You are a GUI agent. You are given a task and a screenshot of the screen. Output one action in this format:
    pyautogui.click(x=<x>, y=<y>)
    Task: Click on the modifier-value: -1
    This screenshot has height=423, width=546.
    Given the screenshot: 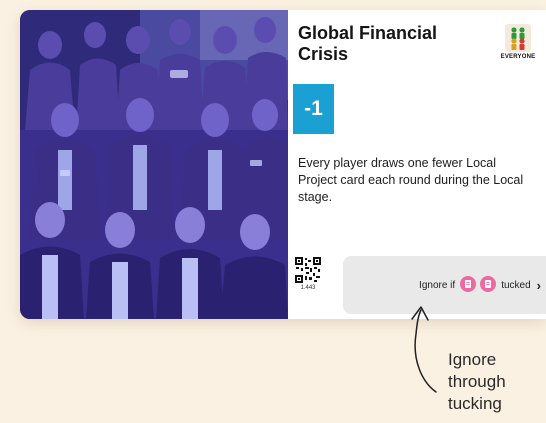 What is the action you would take?
    pyautogui.click(x=313, y=109)
    